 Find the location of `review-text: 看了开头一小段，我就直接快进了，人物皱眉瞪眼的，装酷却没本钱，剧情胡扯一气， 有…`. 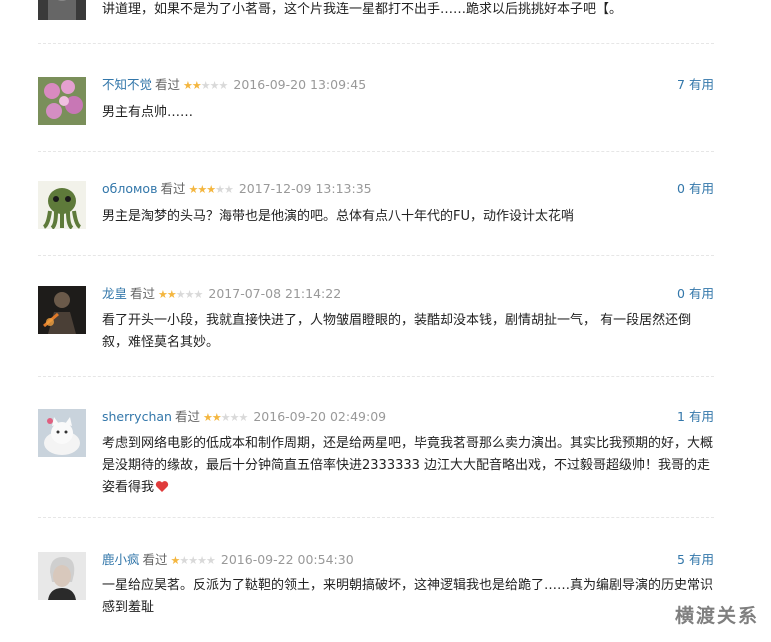

review-text: 看了开头一小段，我就直接快进了，人物皱眉瞪眼的，装酷却没本钱，剧情胡扯一气， 有… is located at coordinates (397, 331).